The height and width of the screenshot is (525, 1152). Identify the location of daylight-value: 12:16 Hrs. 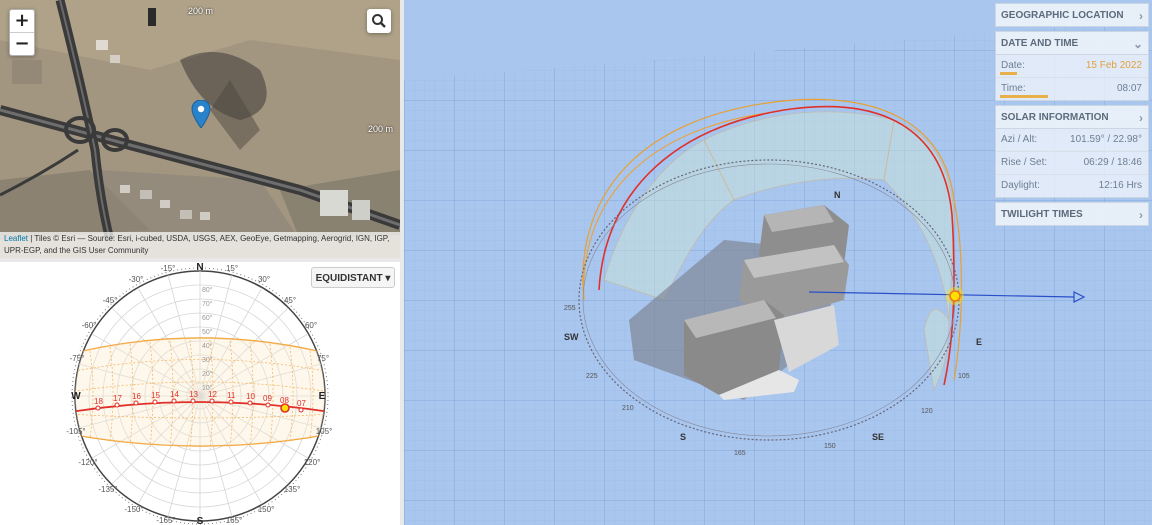
(1120, 185).